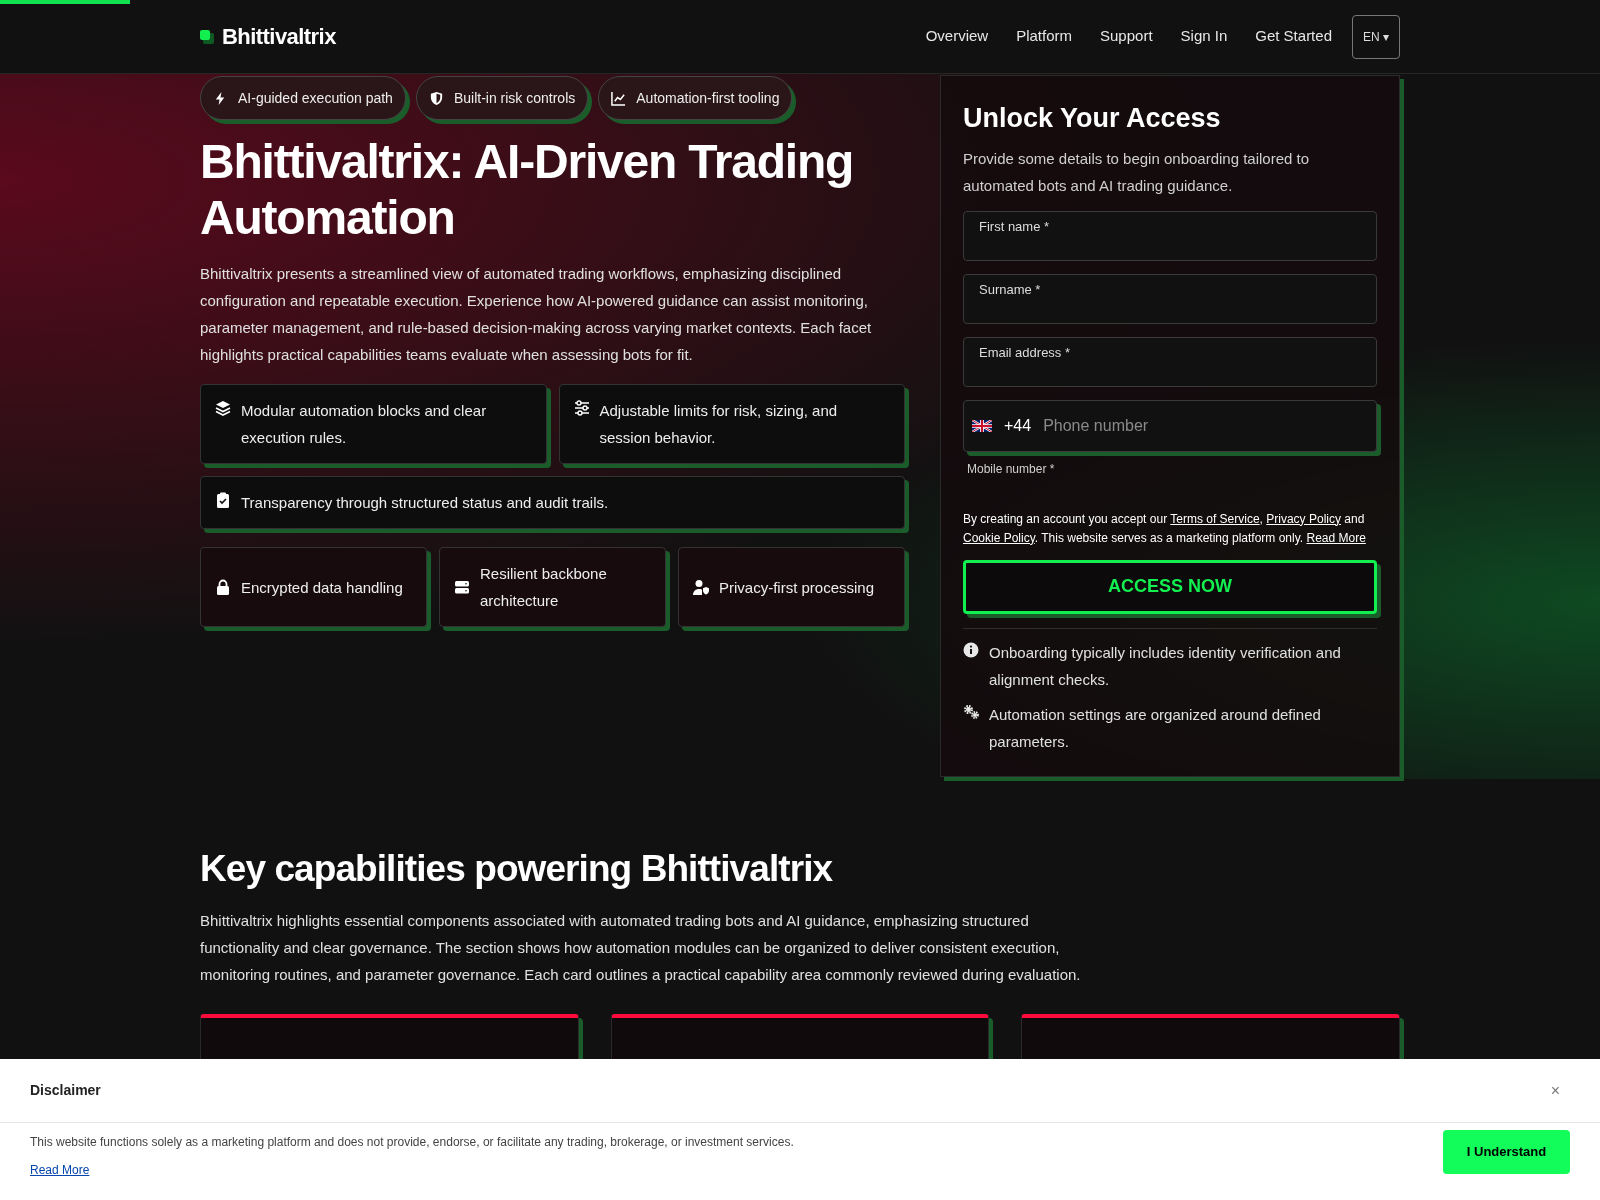 Image resolution: width=1600 pixels, height=1200 pixels. I want to click on form-title: Unlock Your Access, so click(1092, 118).